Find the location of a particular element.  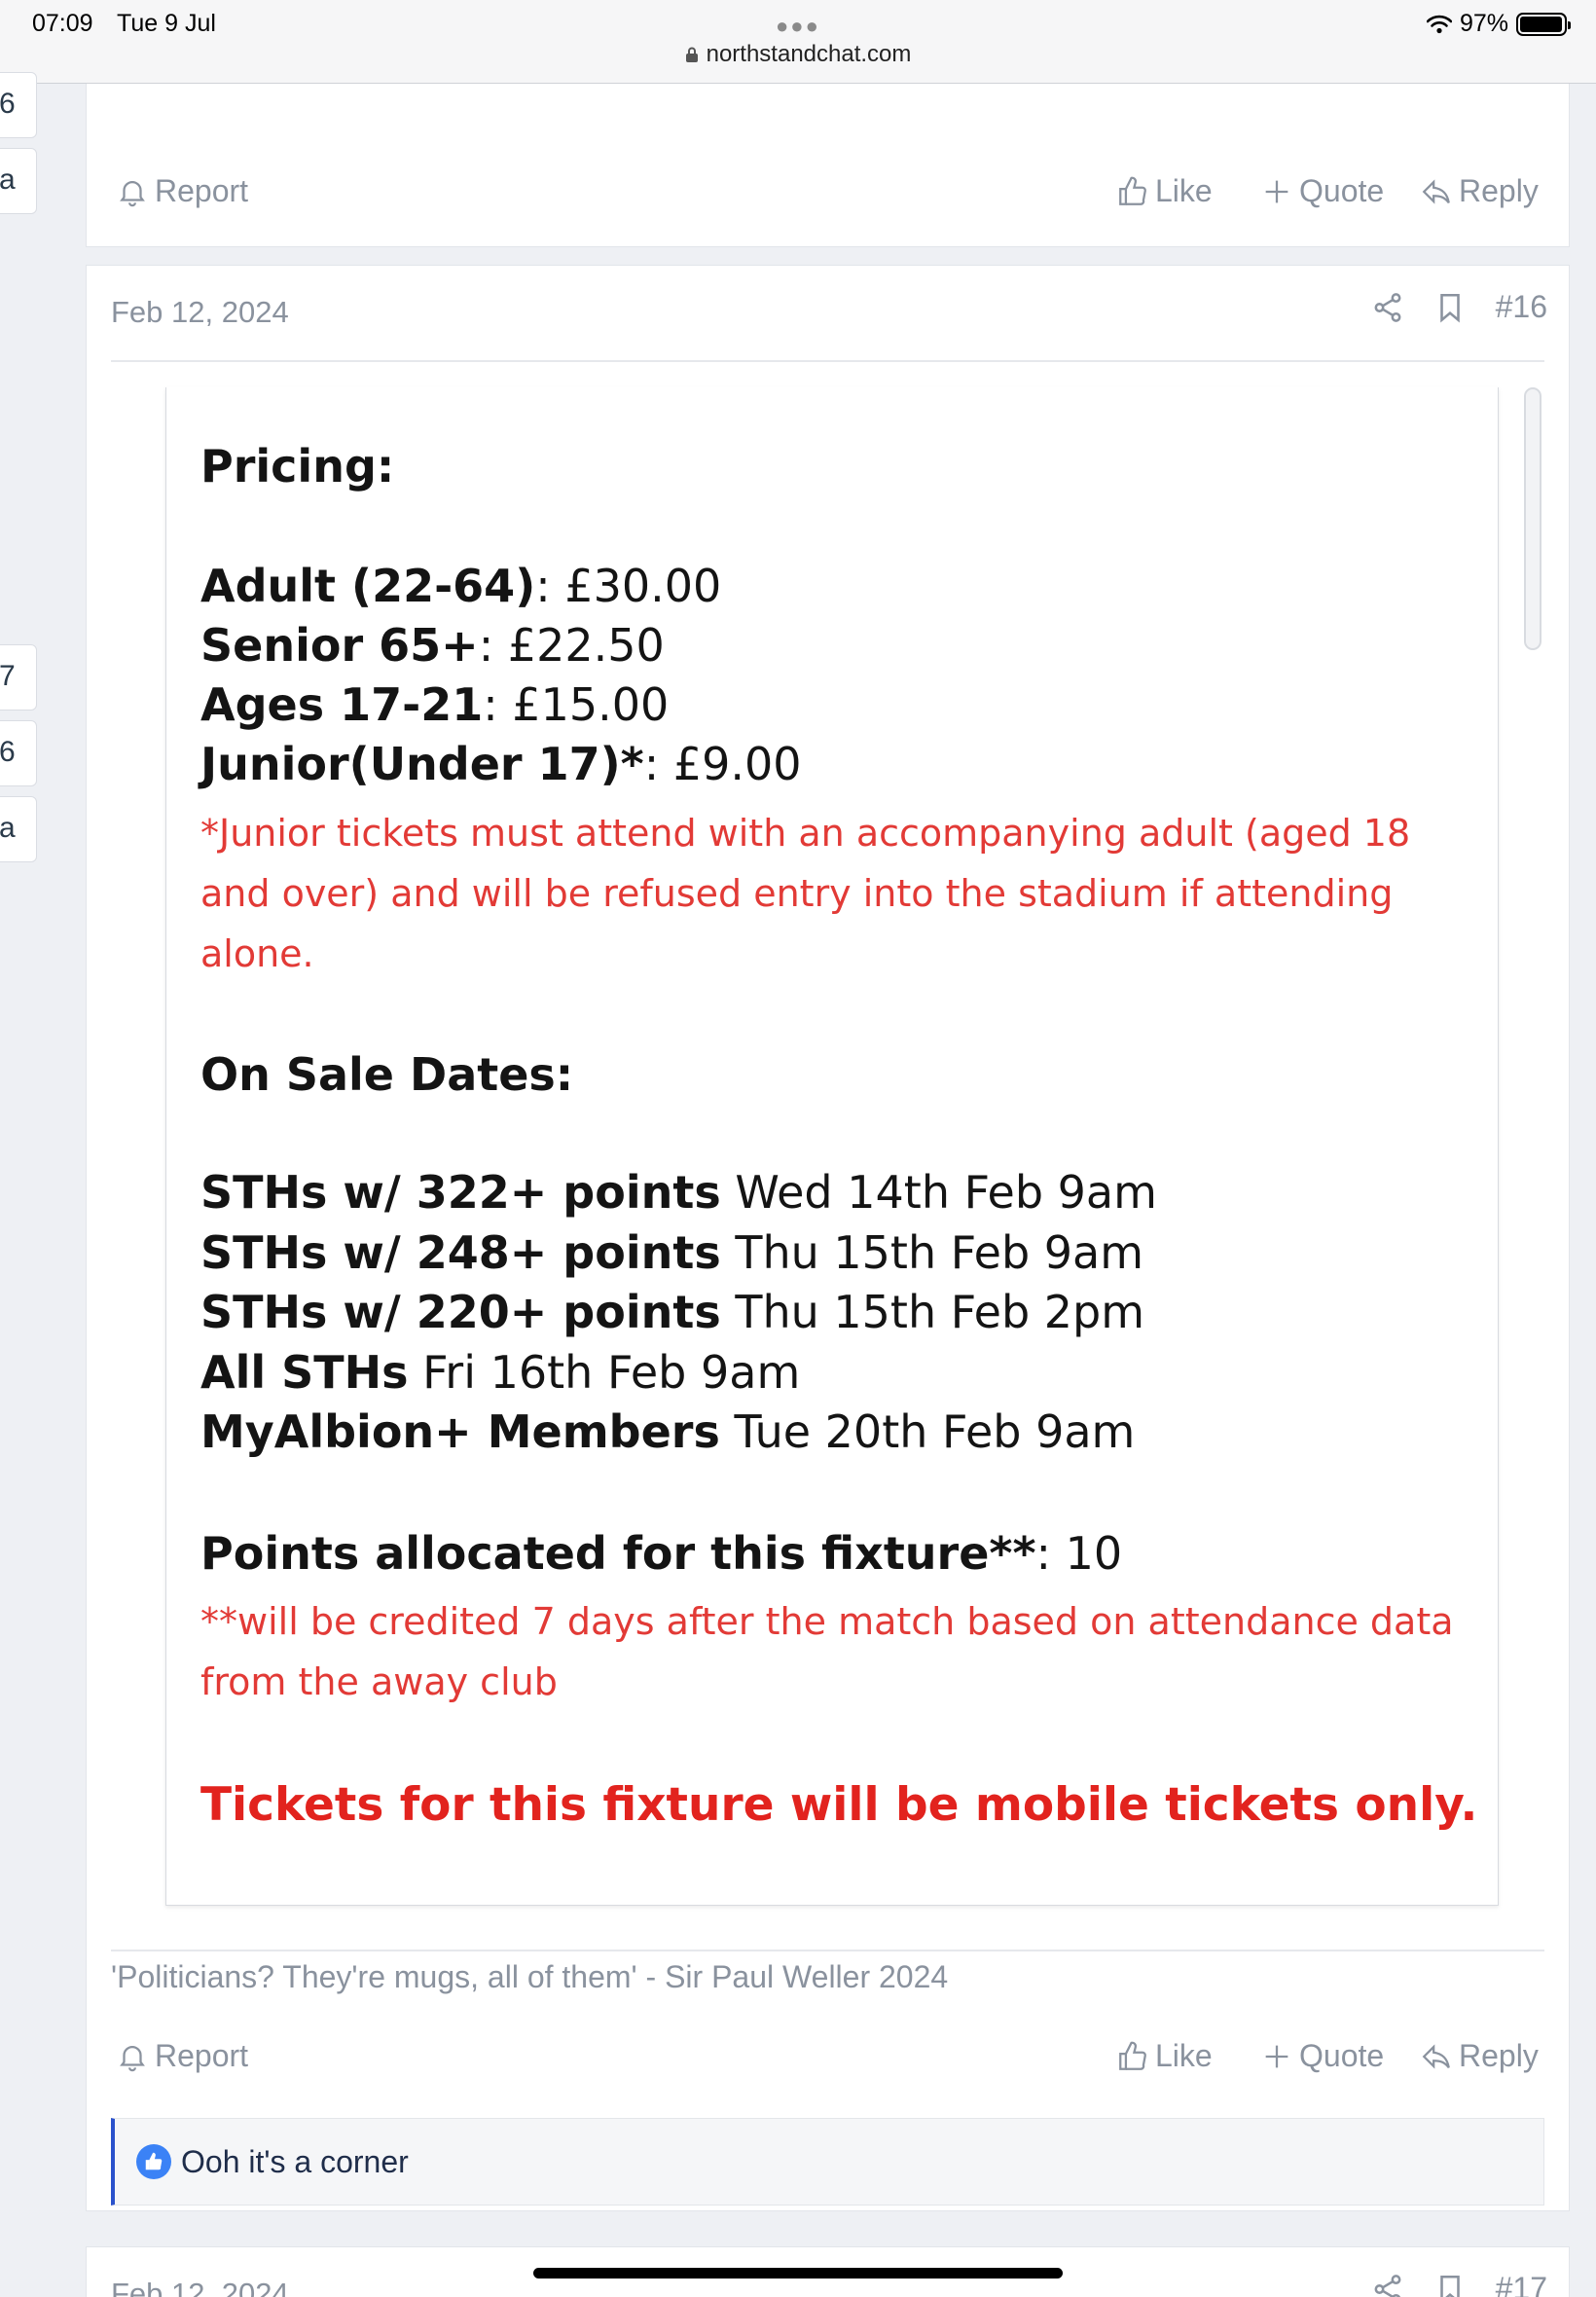

post-number: #16 is located at coordinates (1521, 307).